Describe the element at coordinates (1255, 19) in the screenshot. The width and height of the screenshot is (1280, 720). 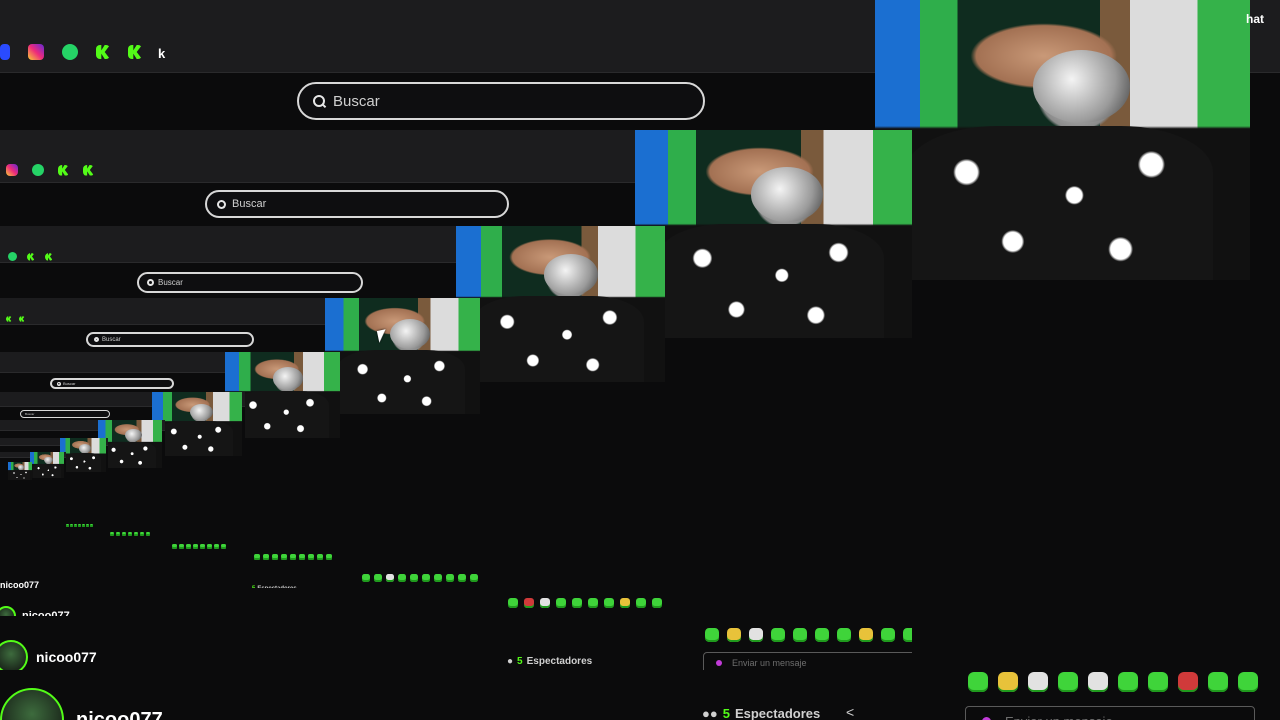
I see `chat-header: hat` at that location.